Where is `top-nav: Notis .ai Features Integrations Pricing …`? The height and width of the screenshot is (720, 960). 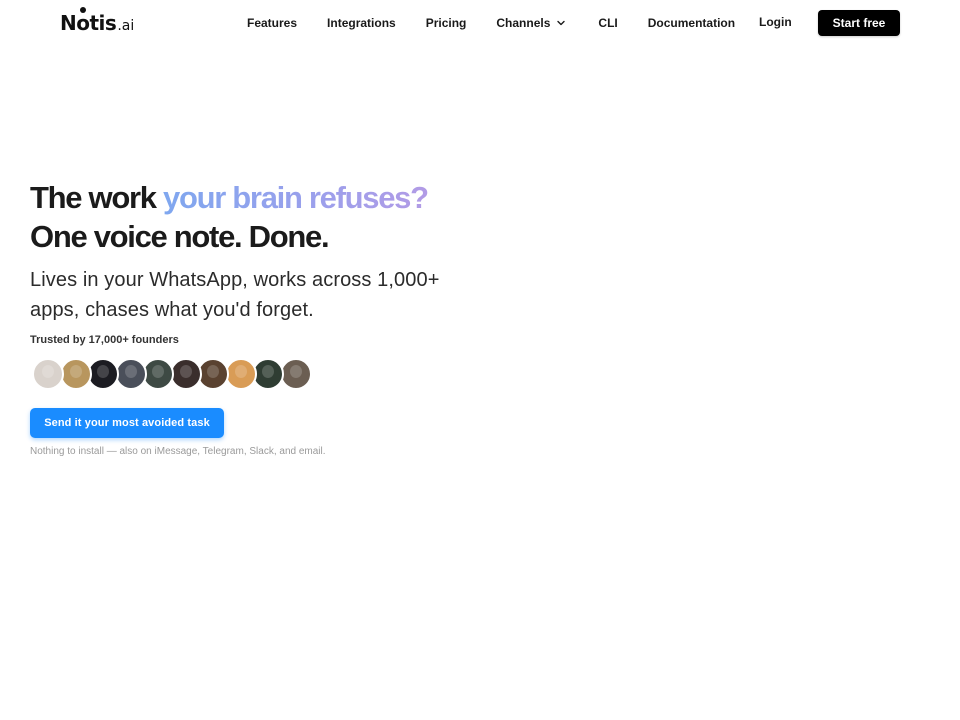 top-nav: Notis .ai Features Integrations Pricing … is located at coordinates (480, 23).